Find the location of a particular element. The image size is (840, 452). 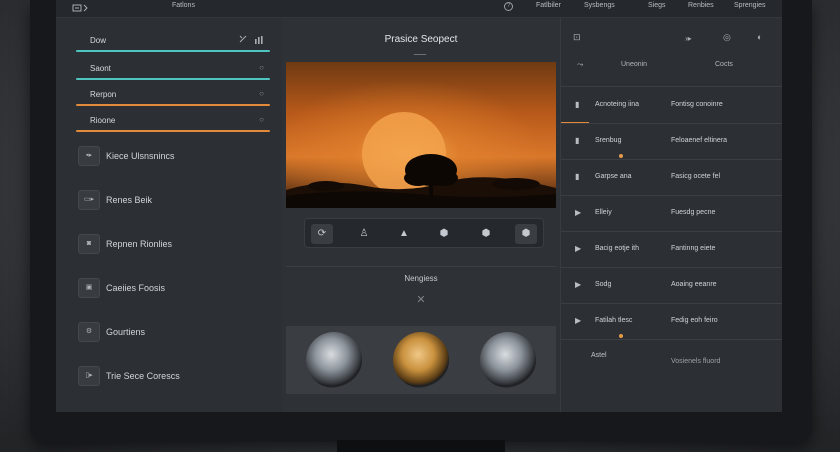

nav-label: Renes Beik is located at coordinates (129, 200).